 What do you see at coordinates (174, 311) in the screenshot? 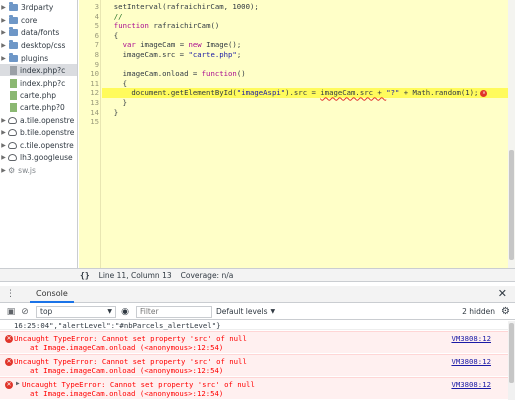
I see `filter-input` at bounding box center [174, 311].